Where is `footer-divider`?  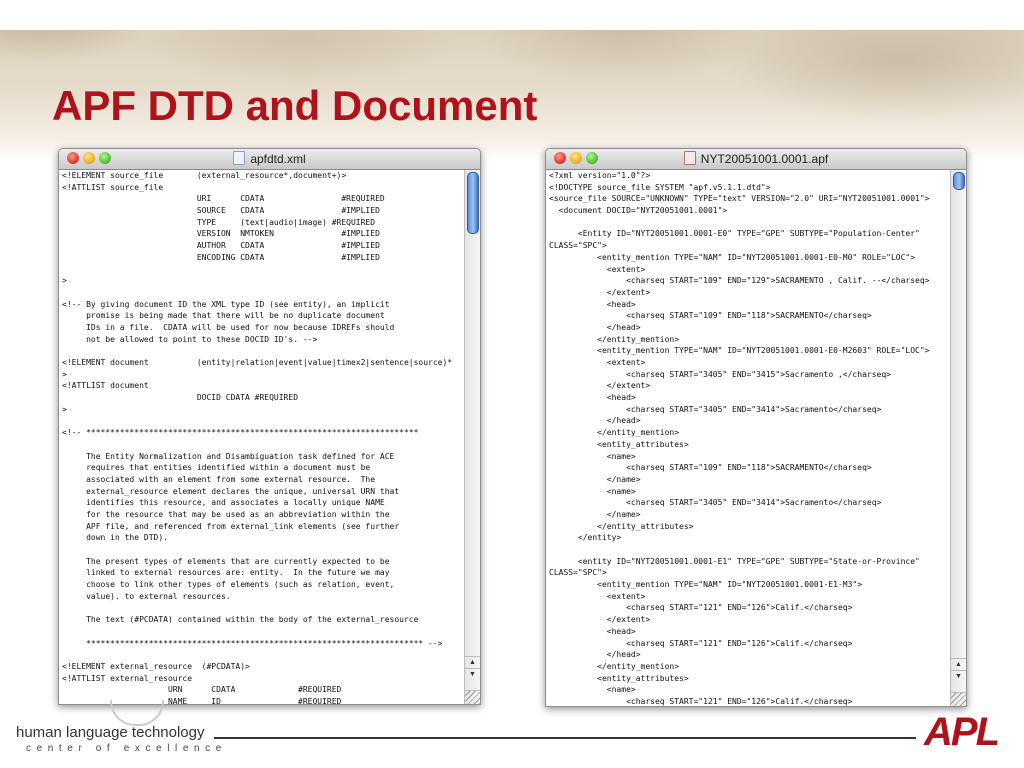 footer-divider is located at coordinates (565, 738).